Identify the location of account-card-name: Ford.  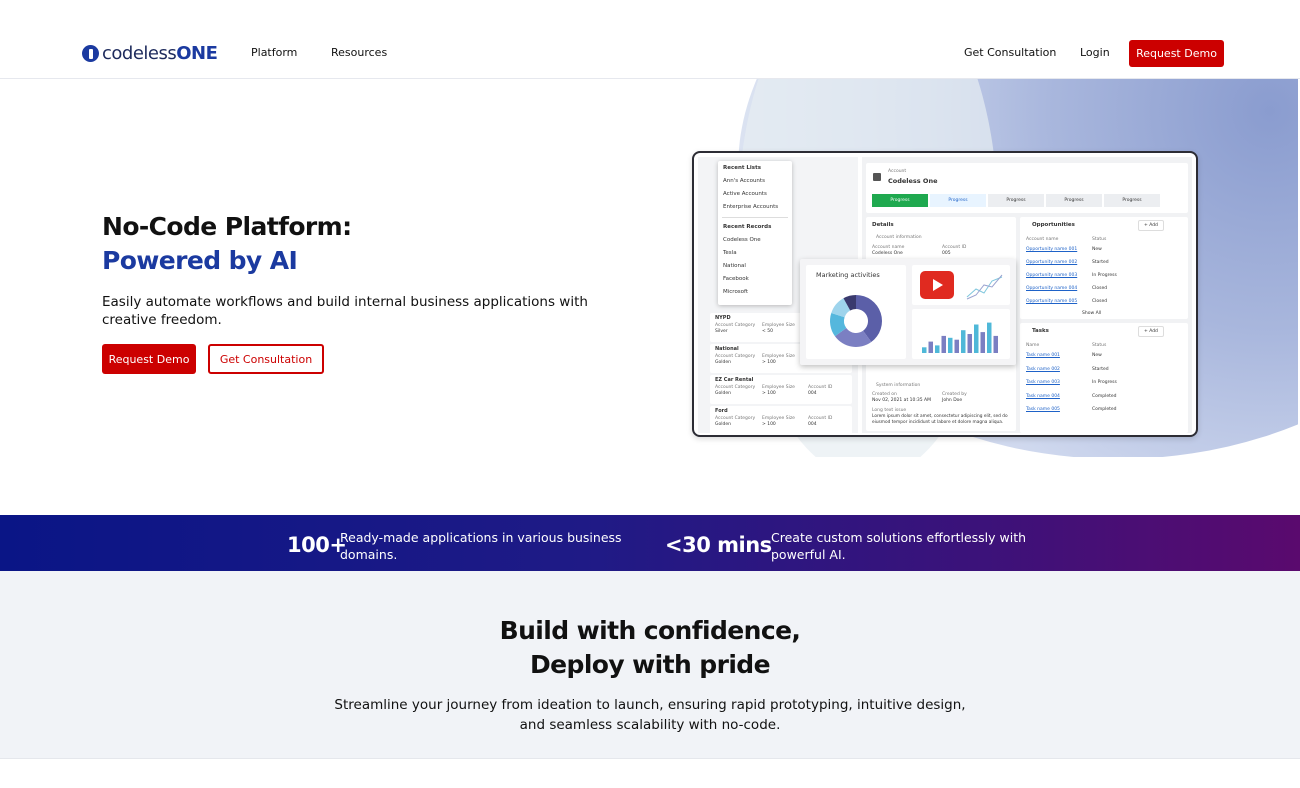
(721, 411).